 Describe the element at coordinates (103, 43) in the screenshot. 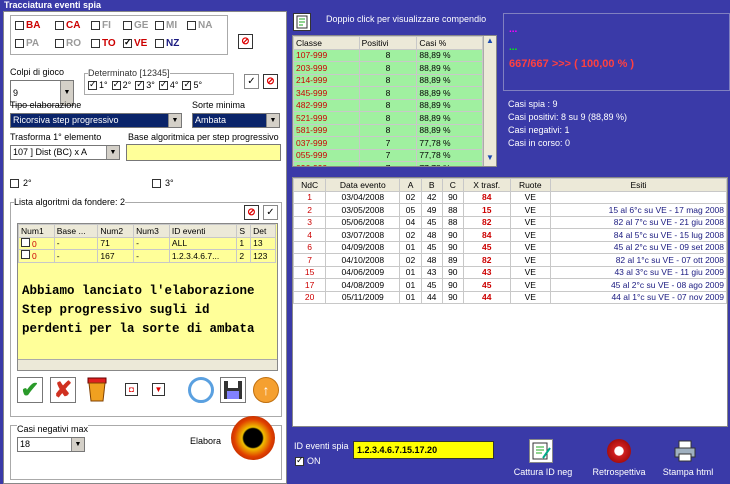

I see `wheel-to: TO` at that location.